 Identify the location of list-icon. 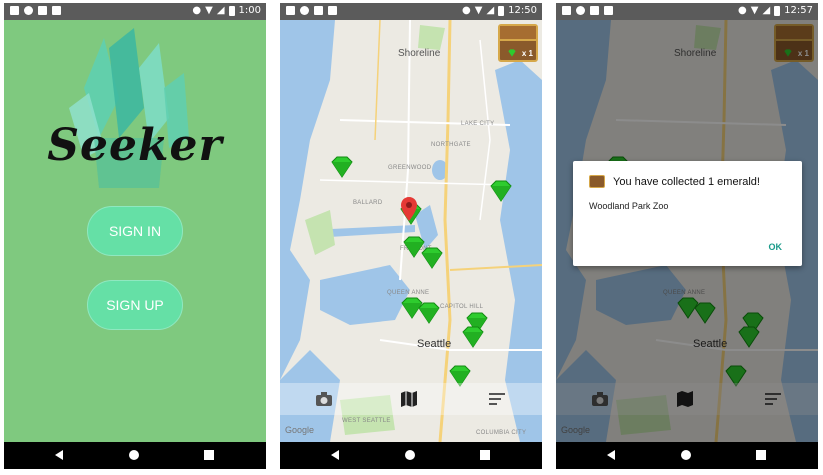
(497, 399).